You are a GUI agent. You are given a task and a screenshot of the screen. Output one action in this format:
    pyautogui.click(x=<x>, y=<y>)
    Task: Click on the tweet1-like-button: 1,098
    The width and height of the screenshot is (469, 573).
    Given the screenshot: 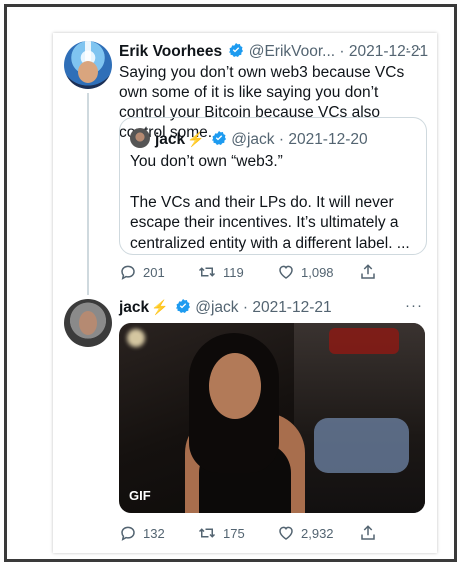 What is the action you would take?
    pyautogui.click(x=305, y=272)
    